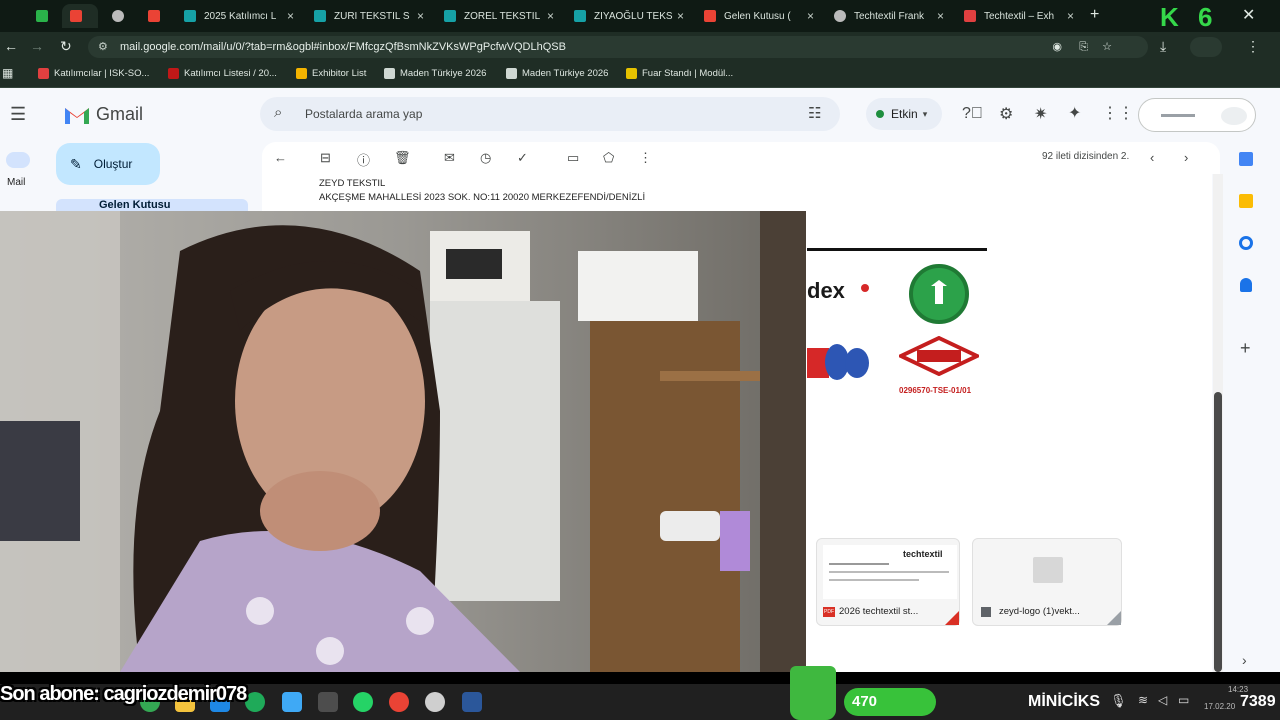  Describe the element at coordinates (1206, 47) in the screenshot. I see `profile-button` at that location.